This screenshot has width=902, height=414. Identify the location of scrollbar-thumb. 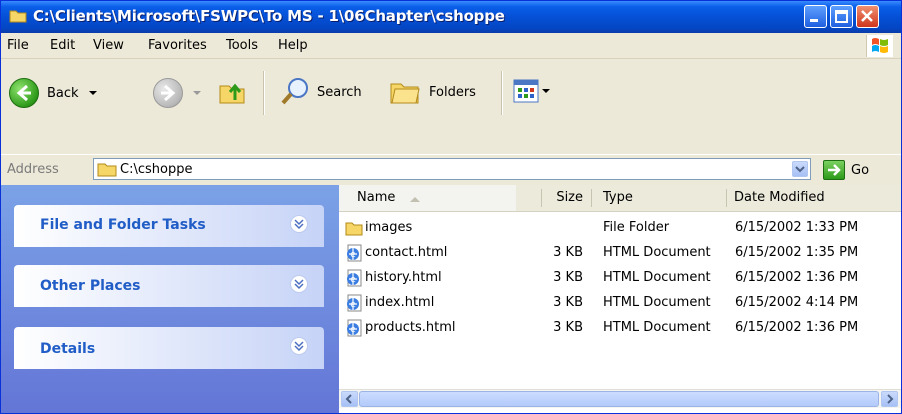
(619, 399).